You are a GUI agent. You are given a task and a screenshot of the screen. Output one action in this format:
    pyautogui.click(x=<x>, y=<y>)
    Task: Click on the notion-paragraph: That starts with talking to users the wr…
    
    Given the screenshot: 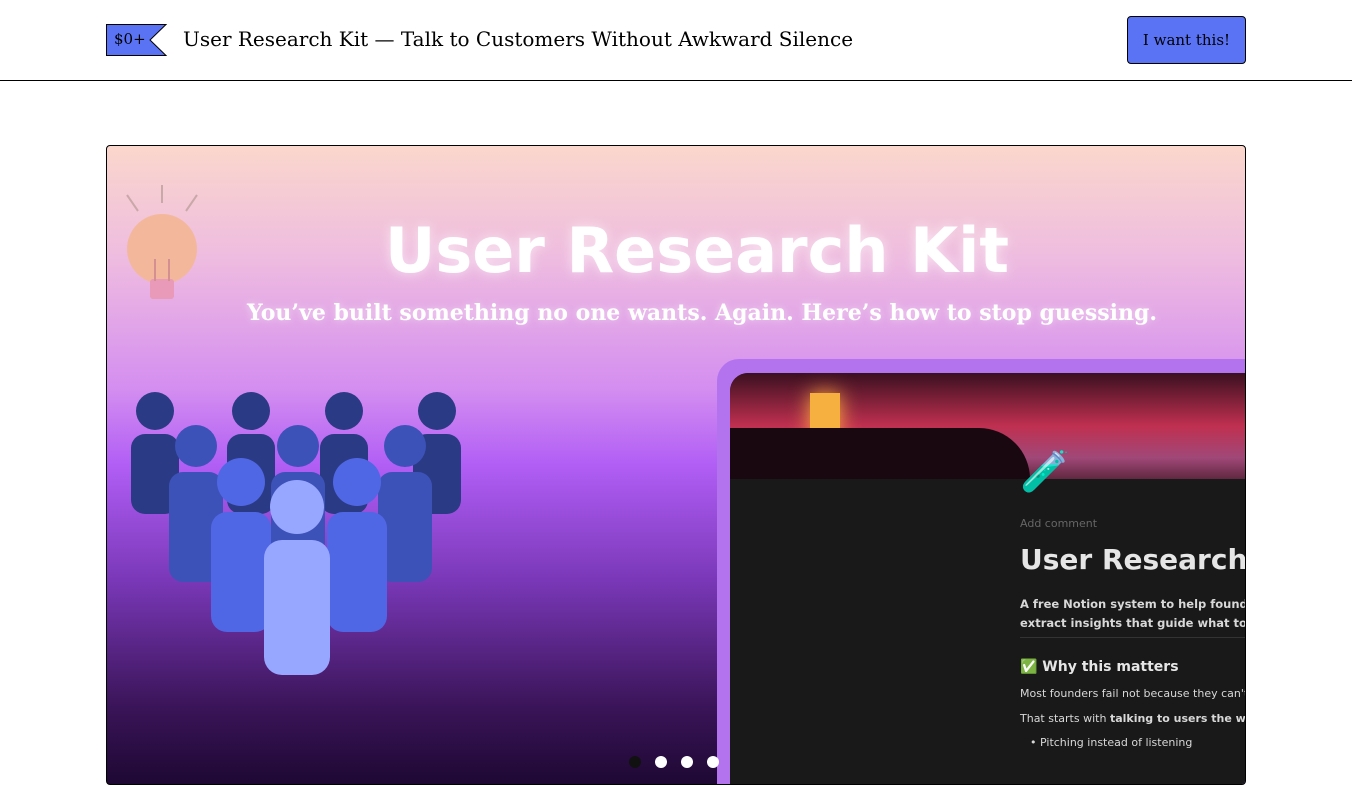 What is the action you would take?
    pyautogui.click(x=1133, y=718)
    